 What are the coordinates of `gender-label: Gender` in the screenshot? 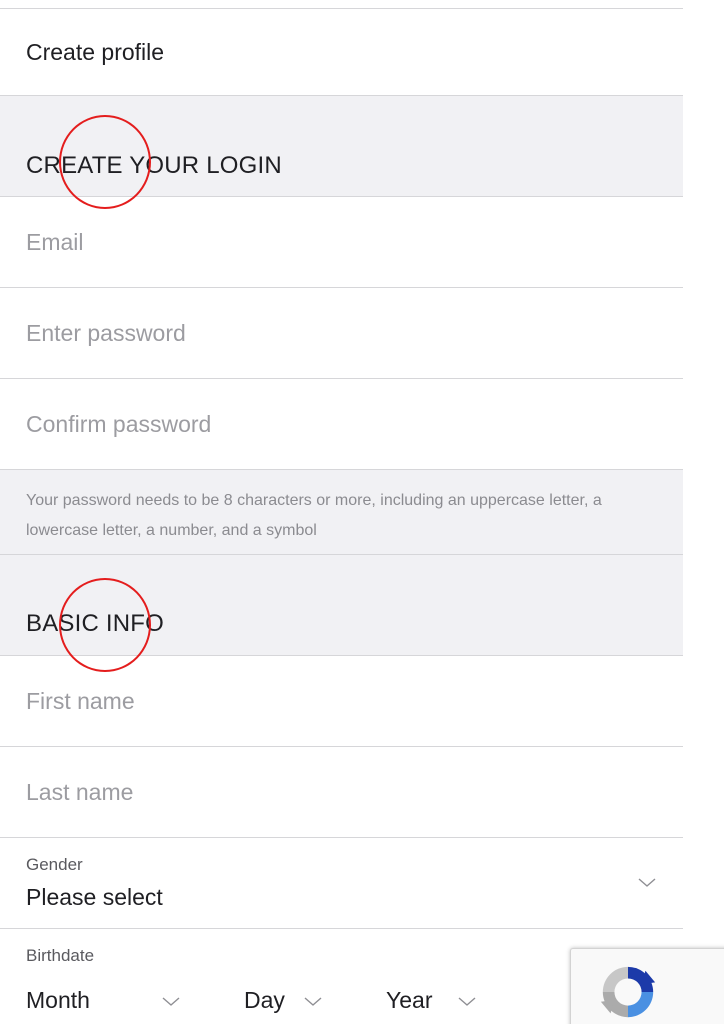 It's located at (54, 864).